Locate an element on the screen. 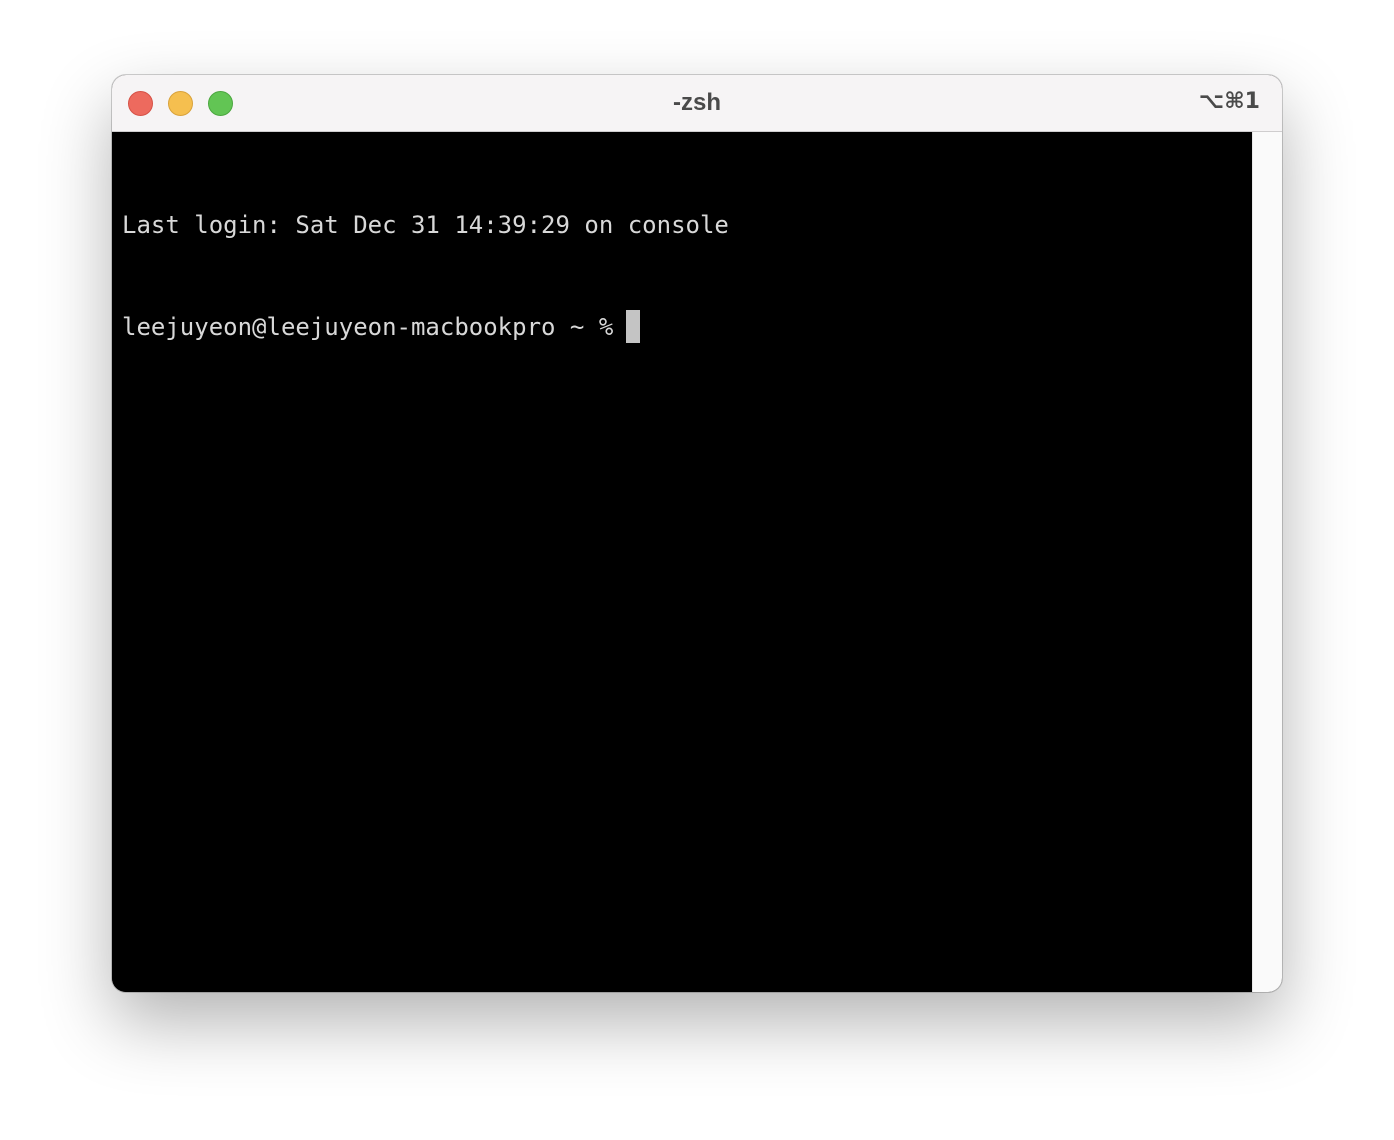 The image size is (1394, 1140). text-cursor is located at coordinates (633, 326).